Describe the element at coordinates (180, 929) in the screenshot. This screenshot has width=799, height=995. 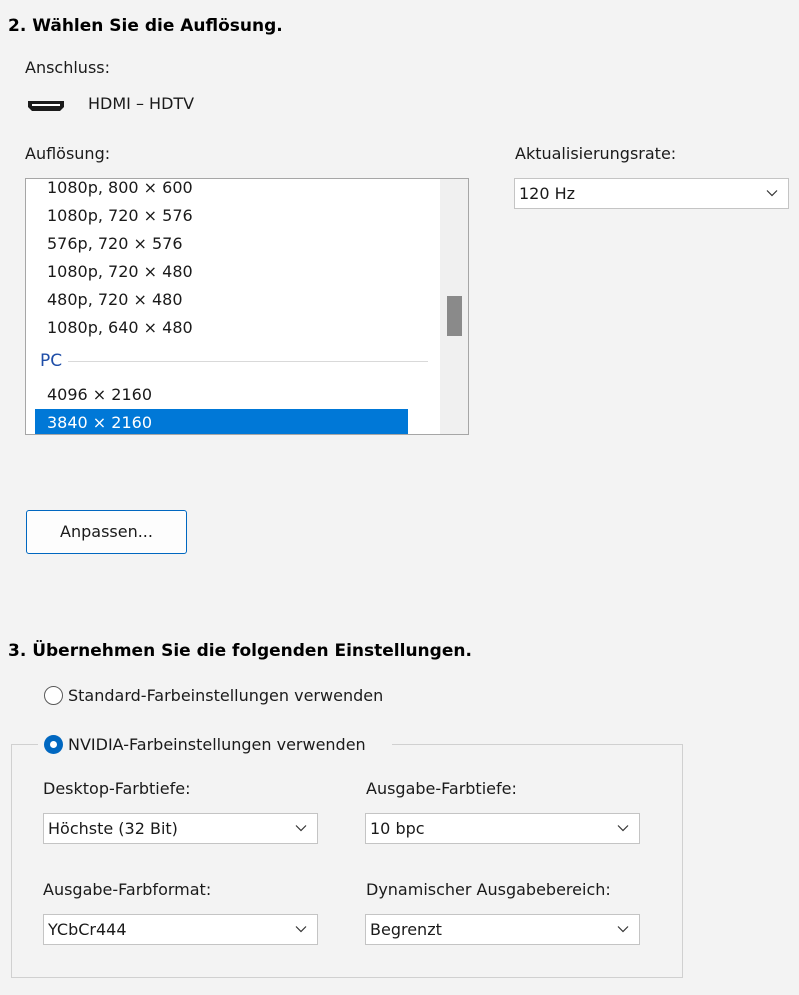
I see `output-format-dropdown: YCbCr444` at that location.